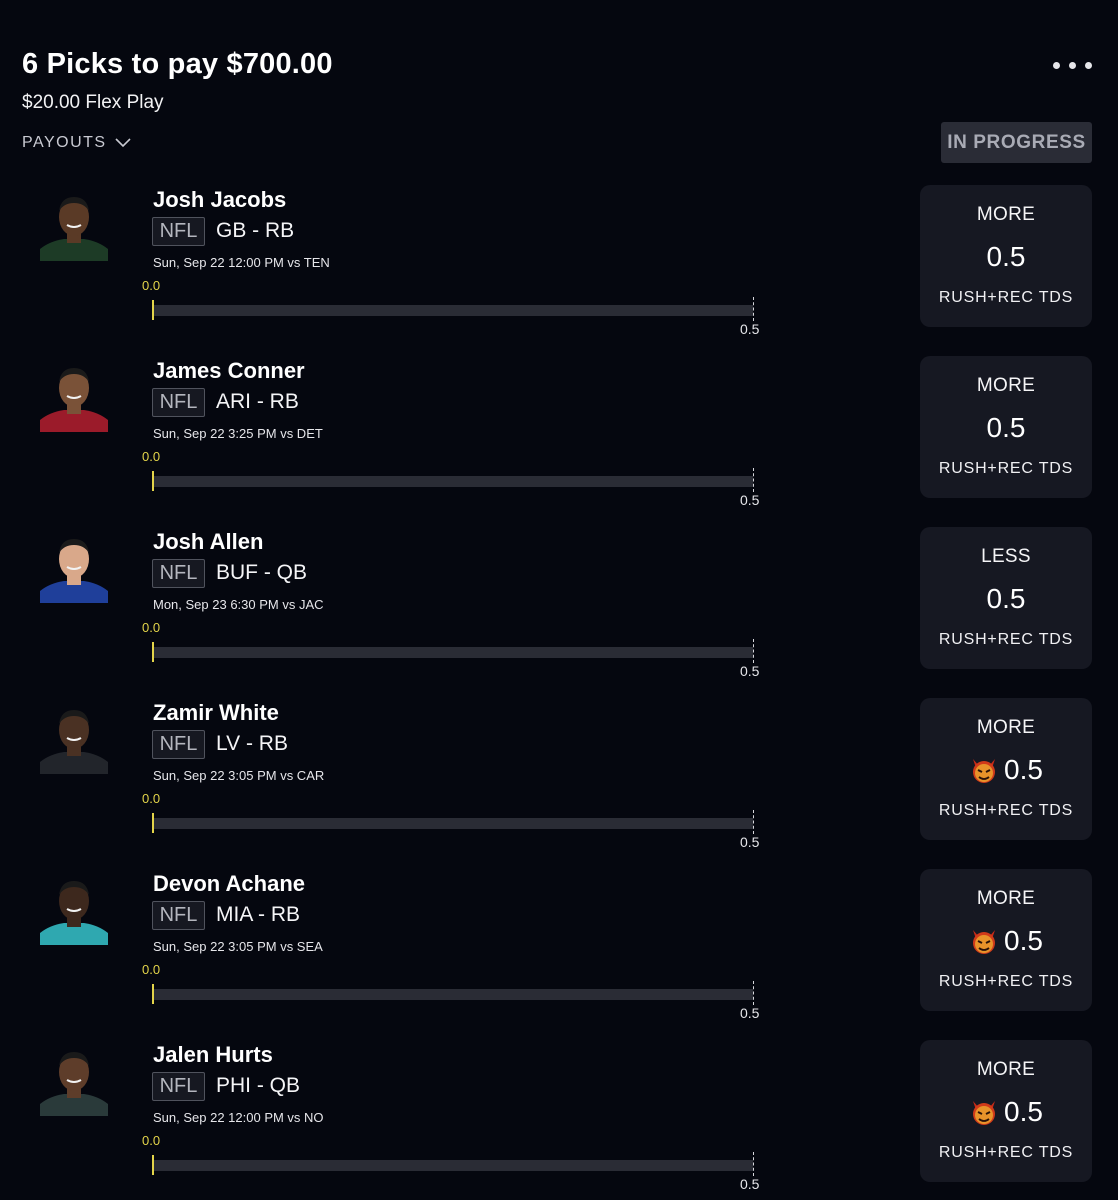  What do you see at coordinates (213, 1054) in the screenshot?
I see `player-name: Jalen Hurts` at bounding box center [213, 1054].